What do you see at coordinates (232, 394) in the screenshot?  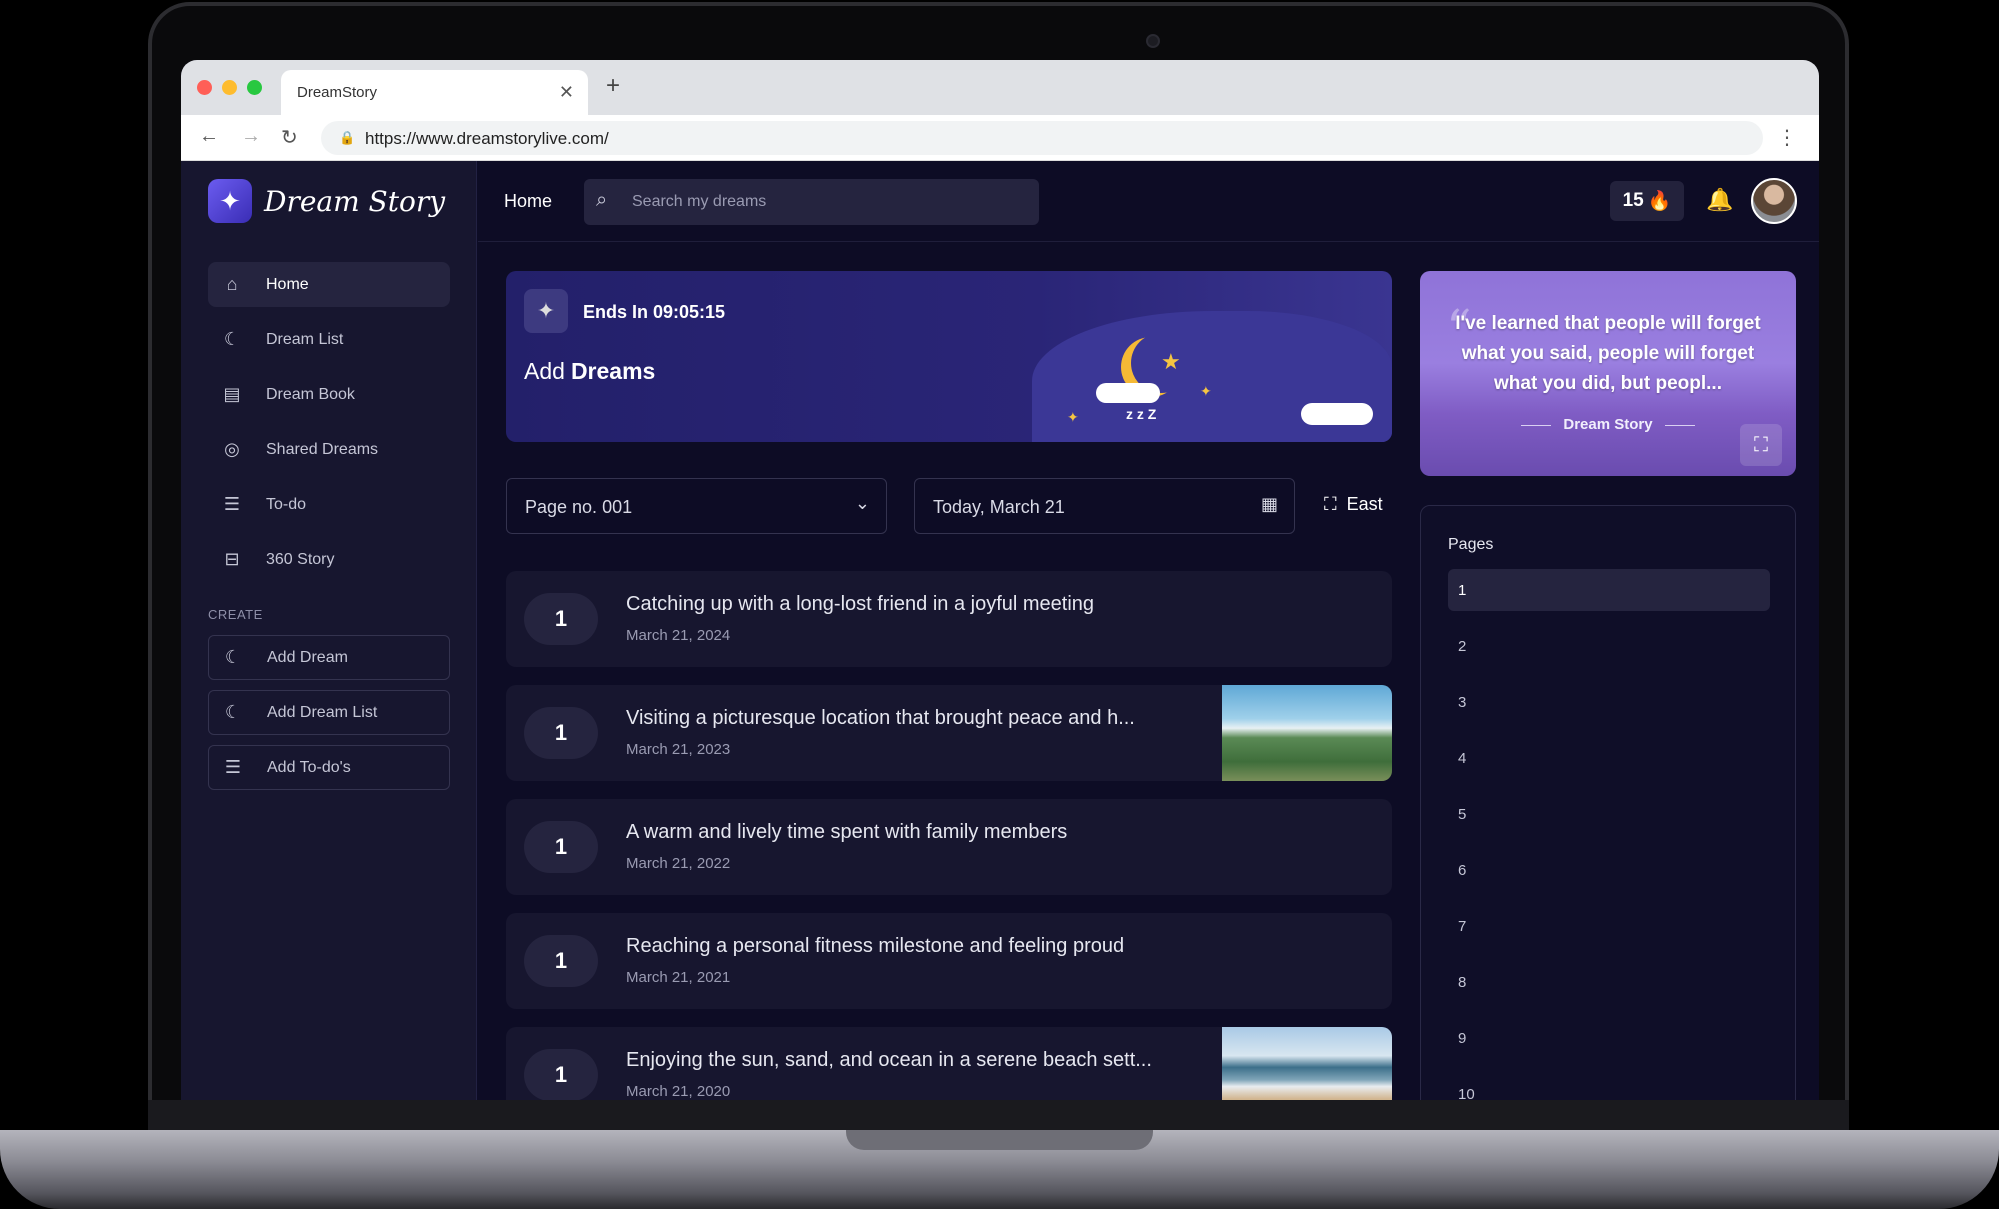 I see `book-icon: ▤` at bounding box center [232, 394].